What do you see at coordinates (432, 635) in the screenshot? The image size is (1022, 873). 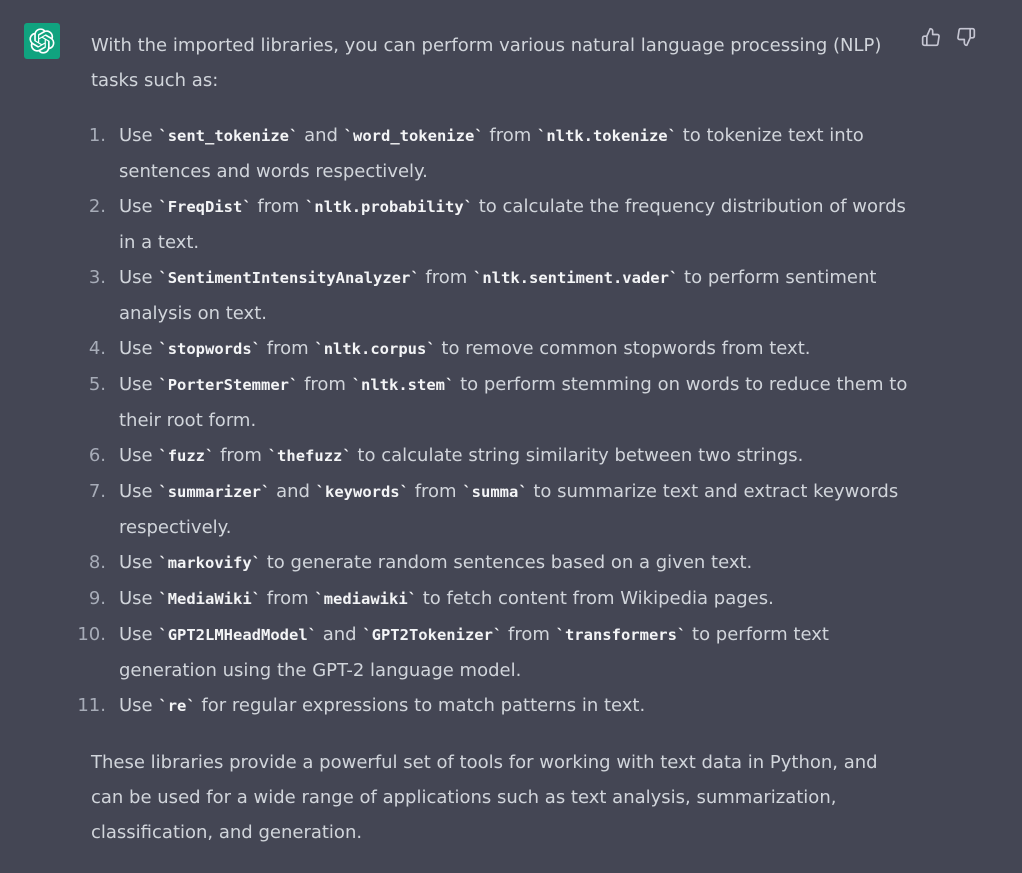 I see `inline-code: `GPT2Tokenizer`` at bounding box center [432, 635].